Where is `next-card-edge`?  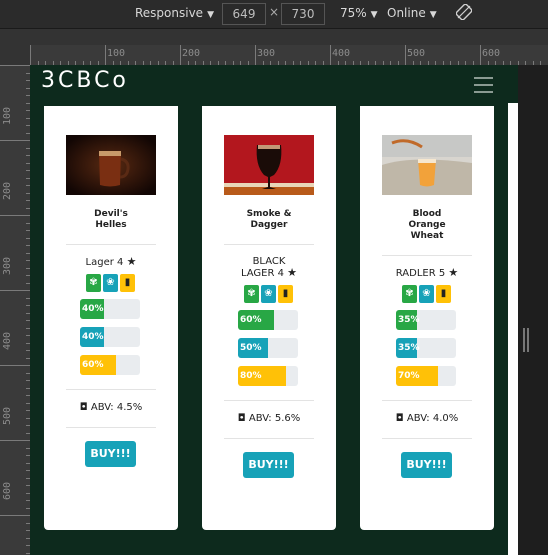 next-card-edge is located at coordinates (513, 329).